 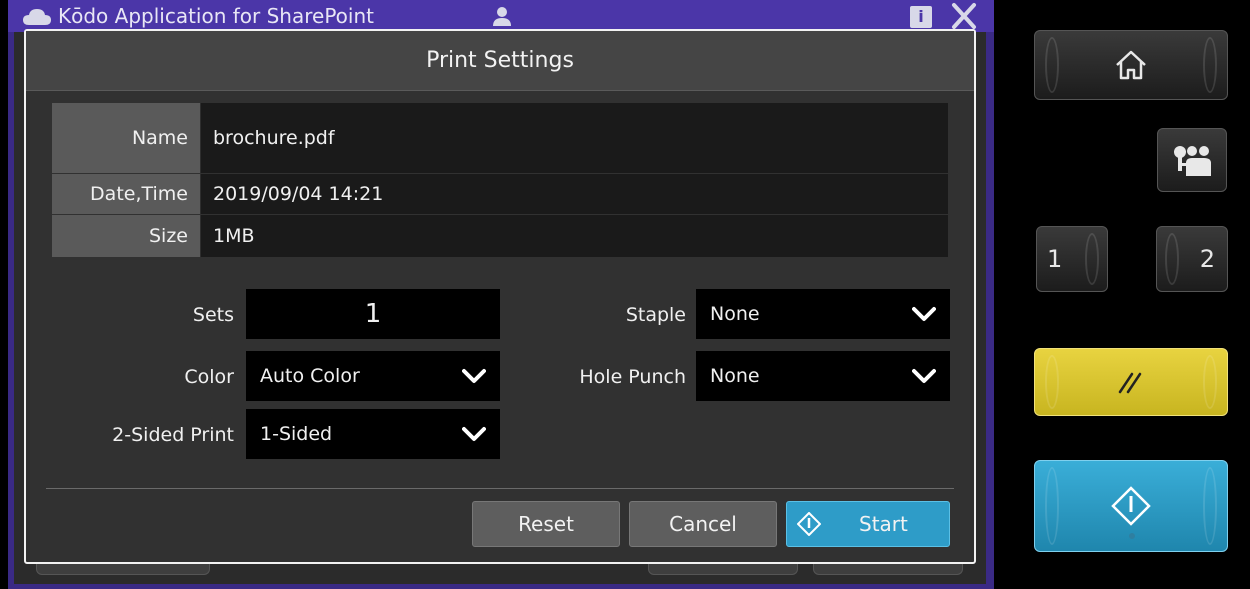 What do you see at coordinates (213, 315) in the screenshot?
I see `sets-label: Sets` at bounding box center [213, 315].